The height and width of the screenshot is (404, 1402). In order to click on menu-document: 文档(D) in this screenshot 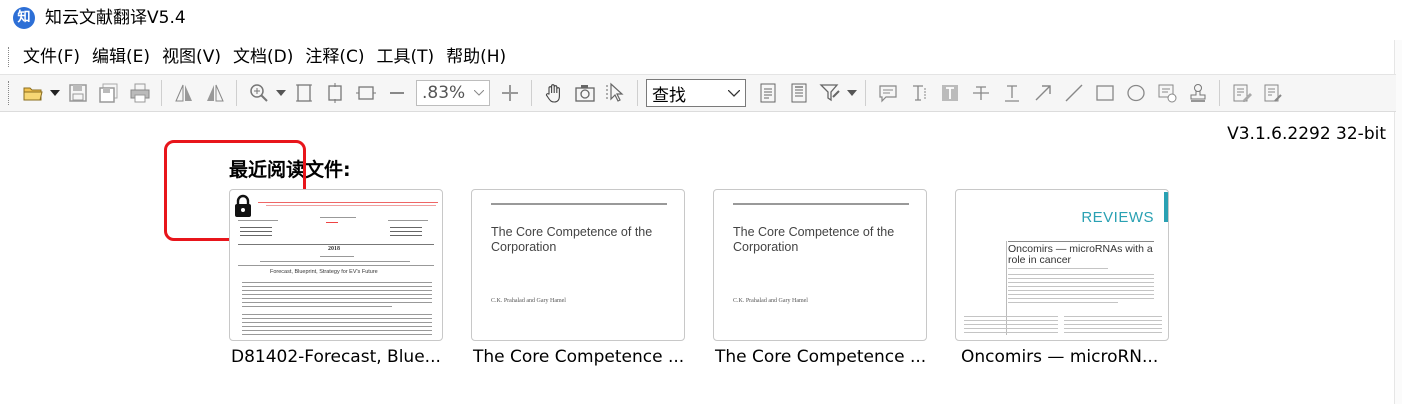, I will do `click(263, 57)`.